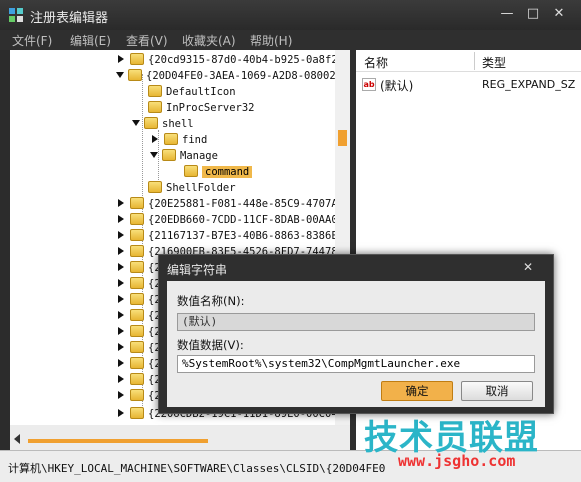 The height and width of the screenshot is (482, 581). What do you see at coordinates (192, 92) in the screenshot?
I see `tree-item: DefaultIcon` at bounding box center [192, 92].